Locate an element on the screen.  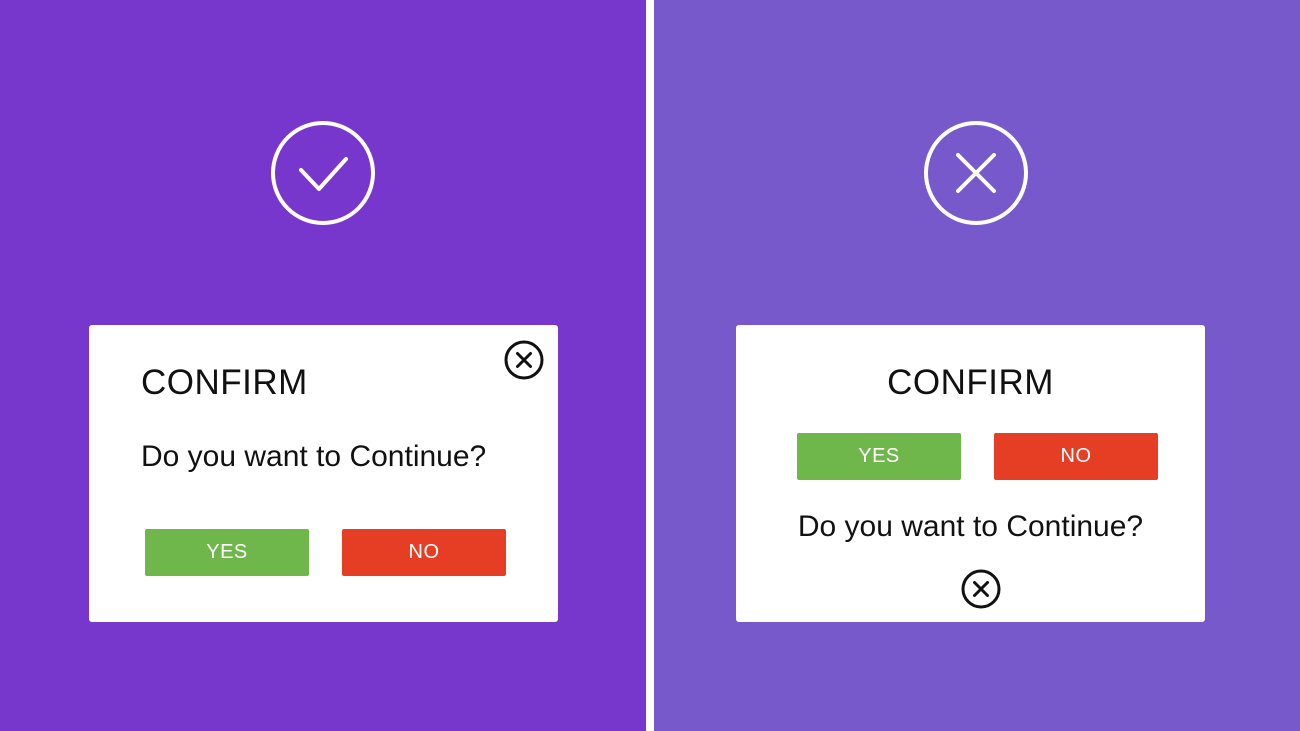
checkmark-circle-icon is located at coordinates (323, 173).